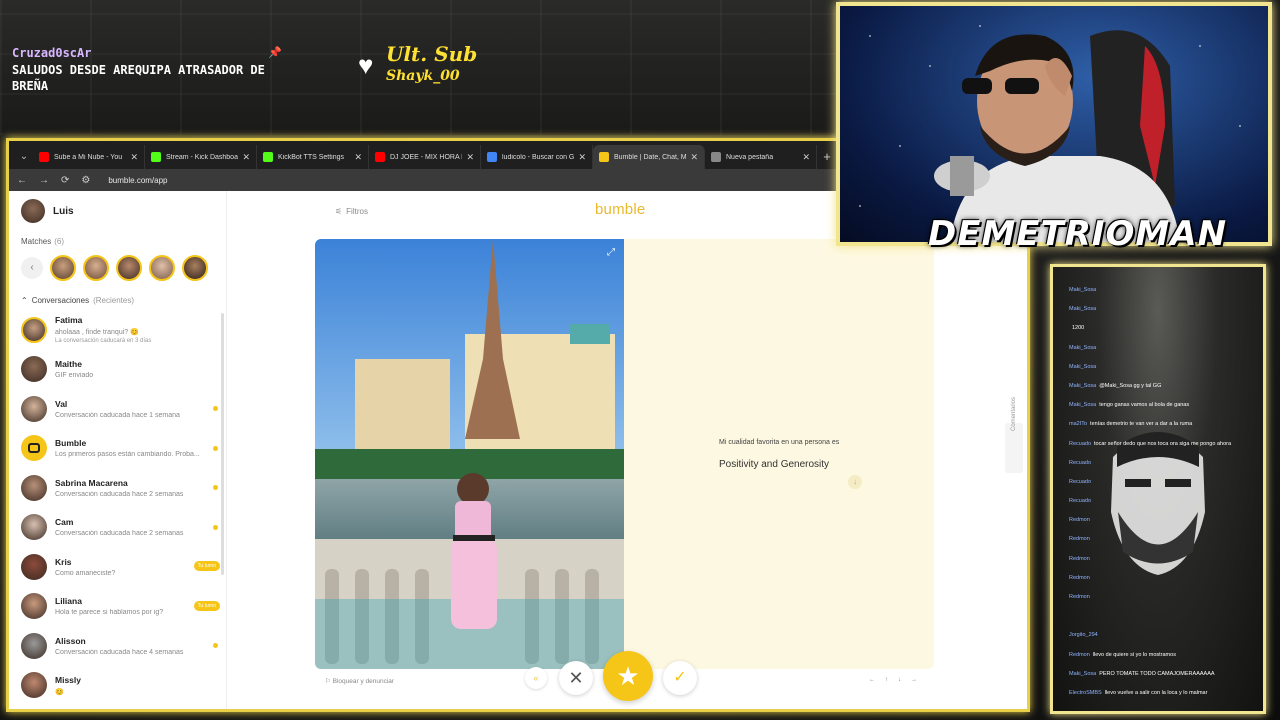 Image resolution: width=1280 pixels, height=720 pixels. What do you see at coordinates (1157, 673) in the screenshot?
I see `chat-line-text: PERO TOMATE TODO CAMAJOMERAAAAAA` at bounding box center [1157, 673].